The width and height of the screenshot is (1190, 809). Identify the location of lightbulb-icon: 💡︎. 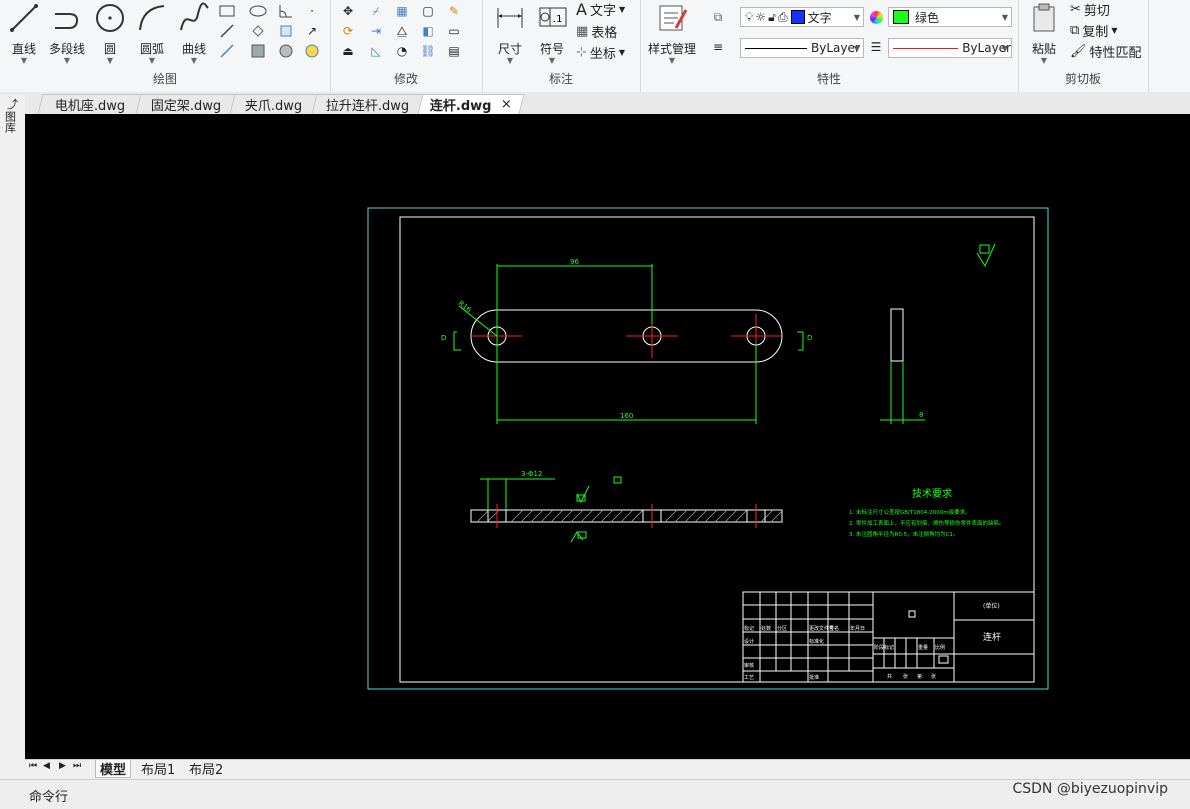
(749, 16).